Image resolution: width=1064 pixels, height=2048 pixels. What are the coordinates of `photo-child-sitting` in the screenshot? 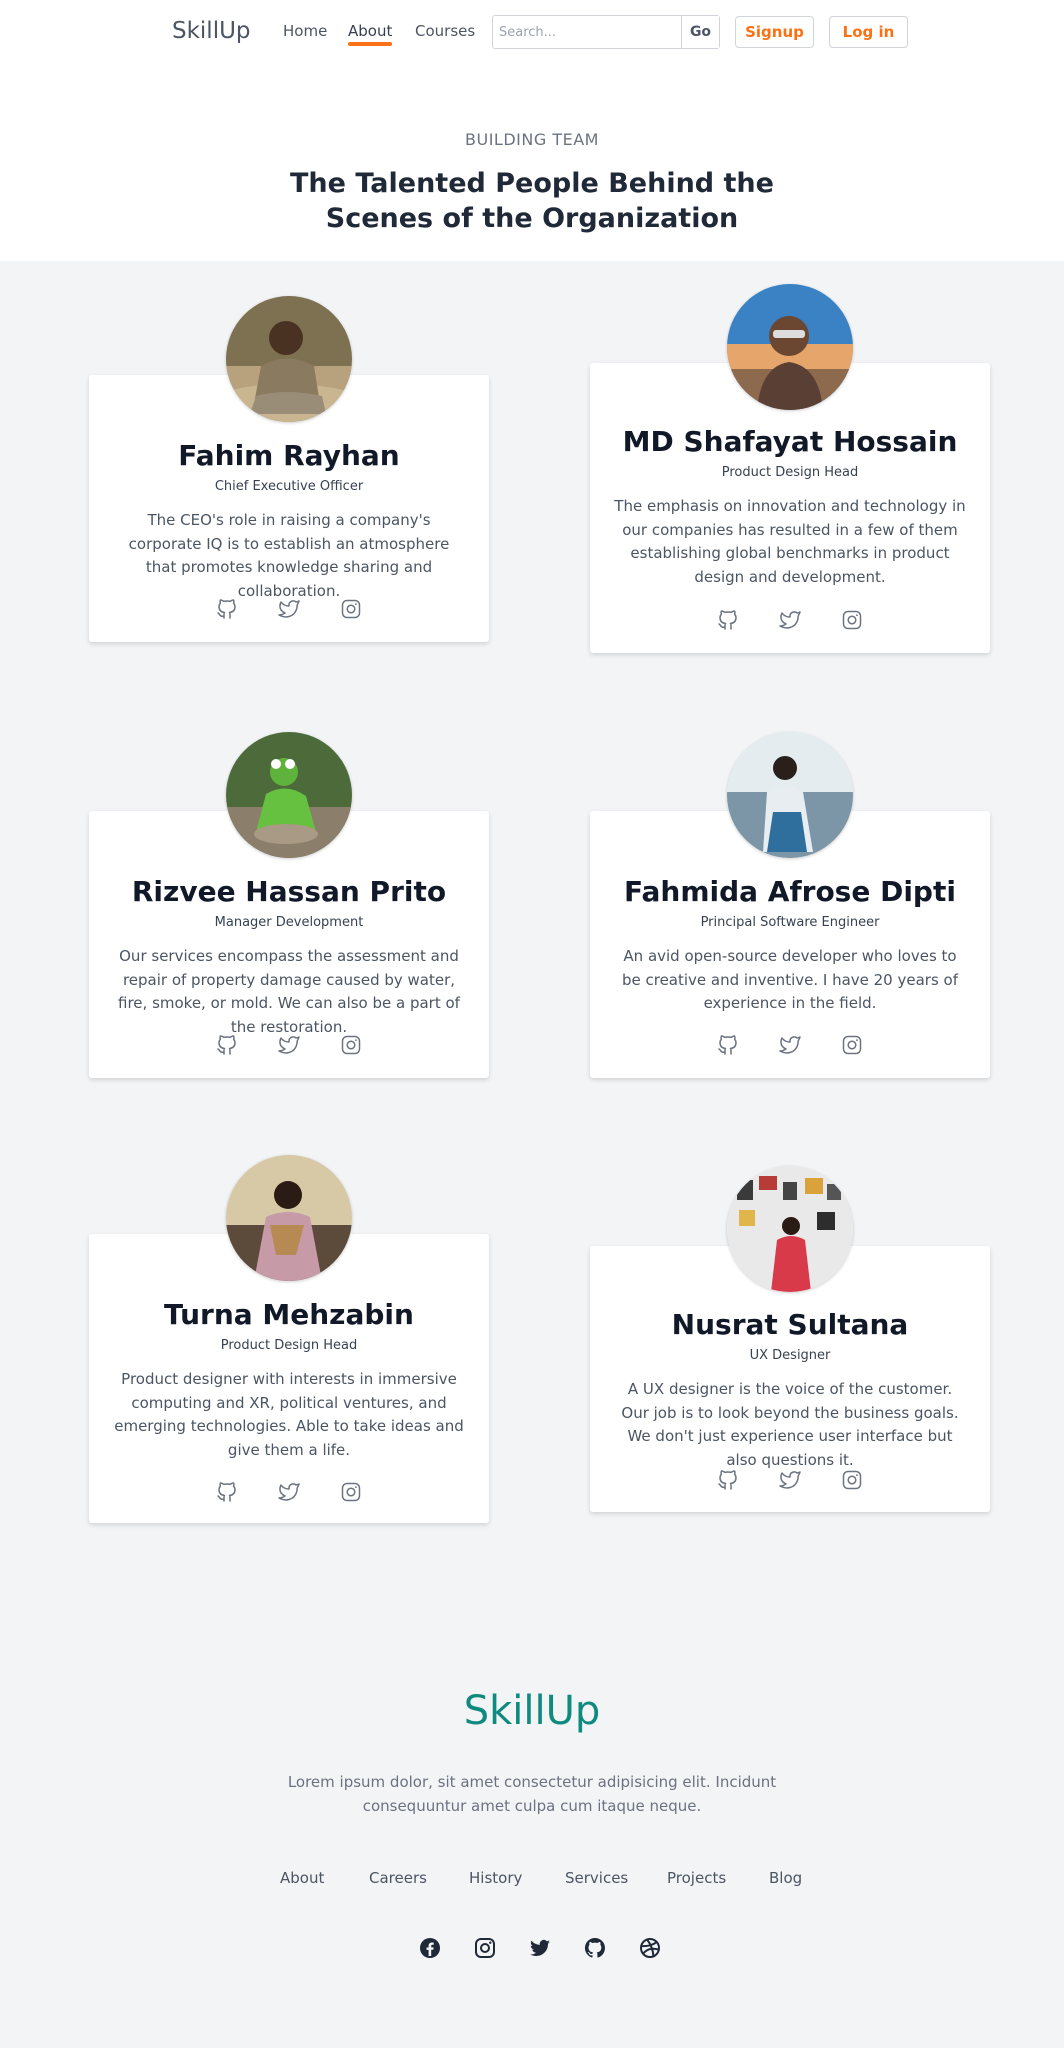 It's located at (289, 359).